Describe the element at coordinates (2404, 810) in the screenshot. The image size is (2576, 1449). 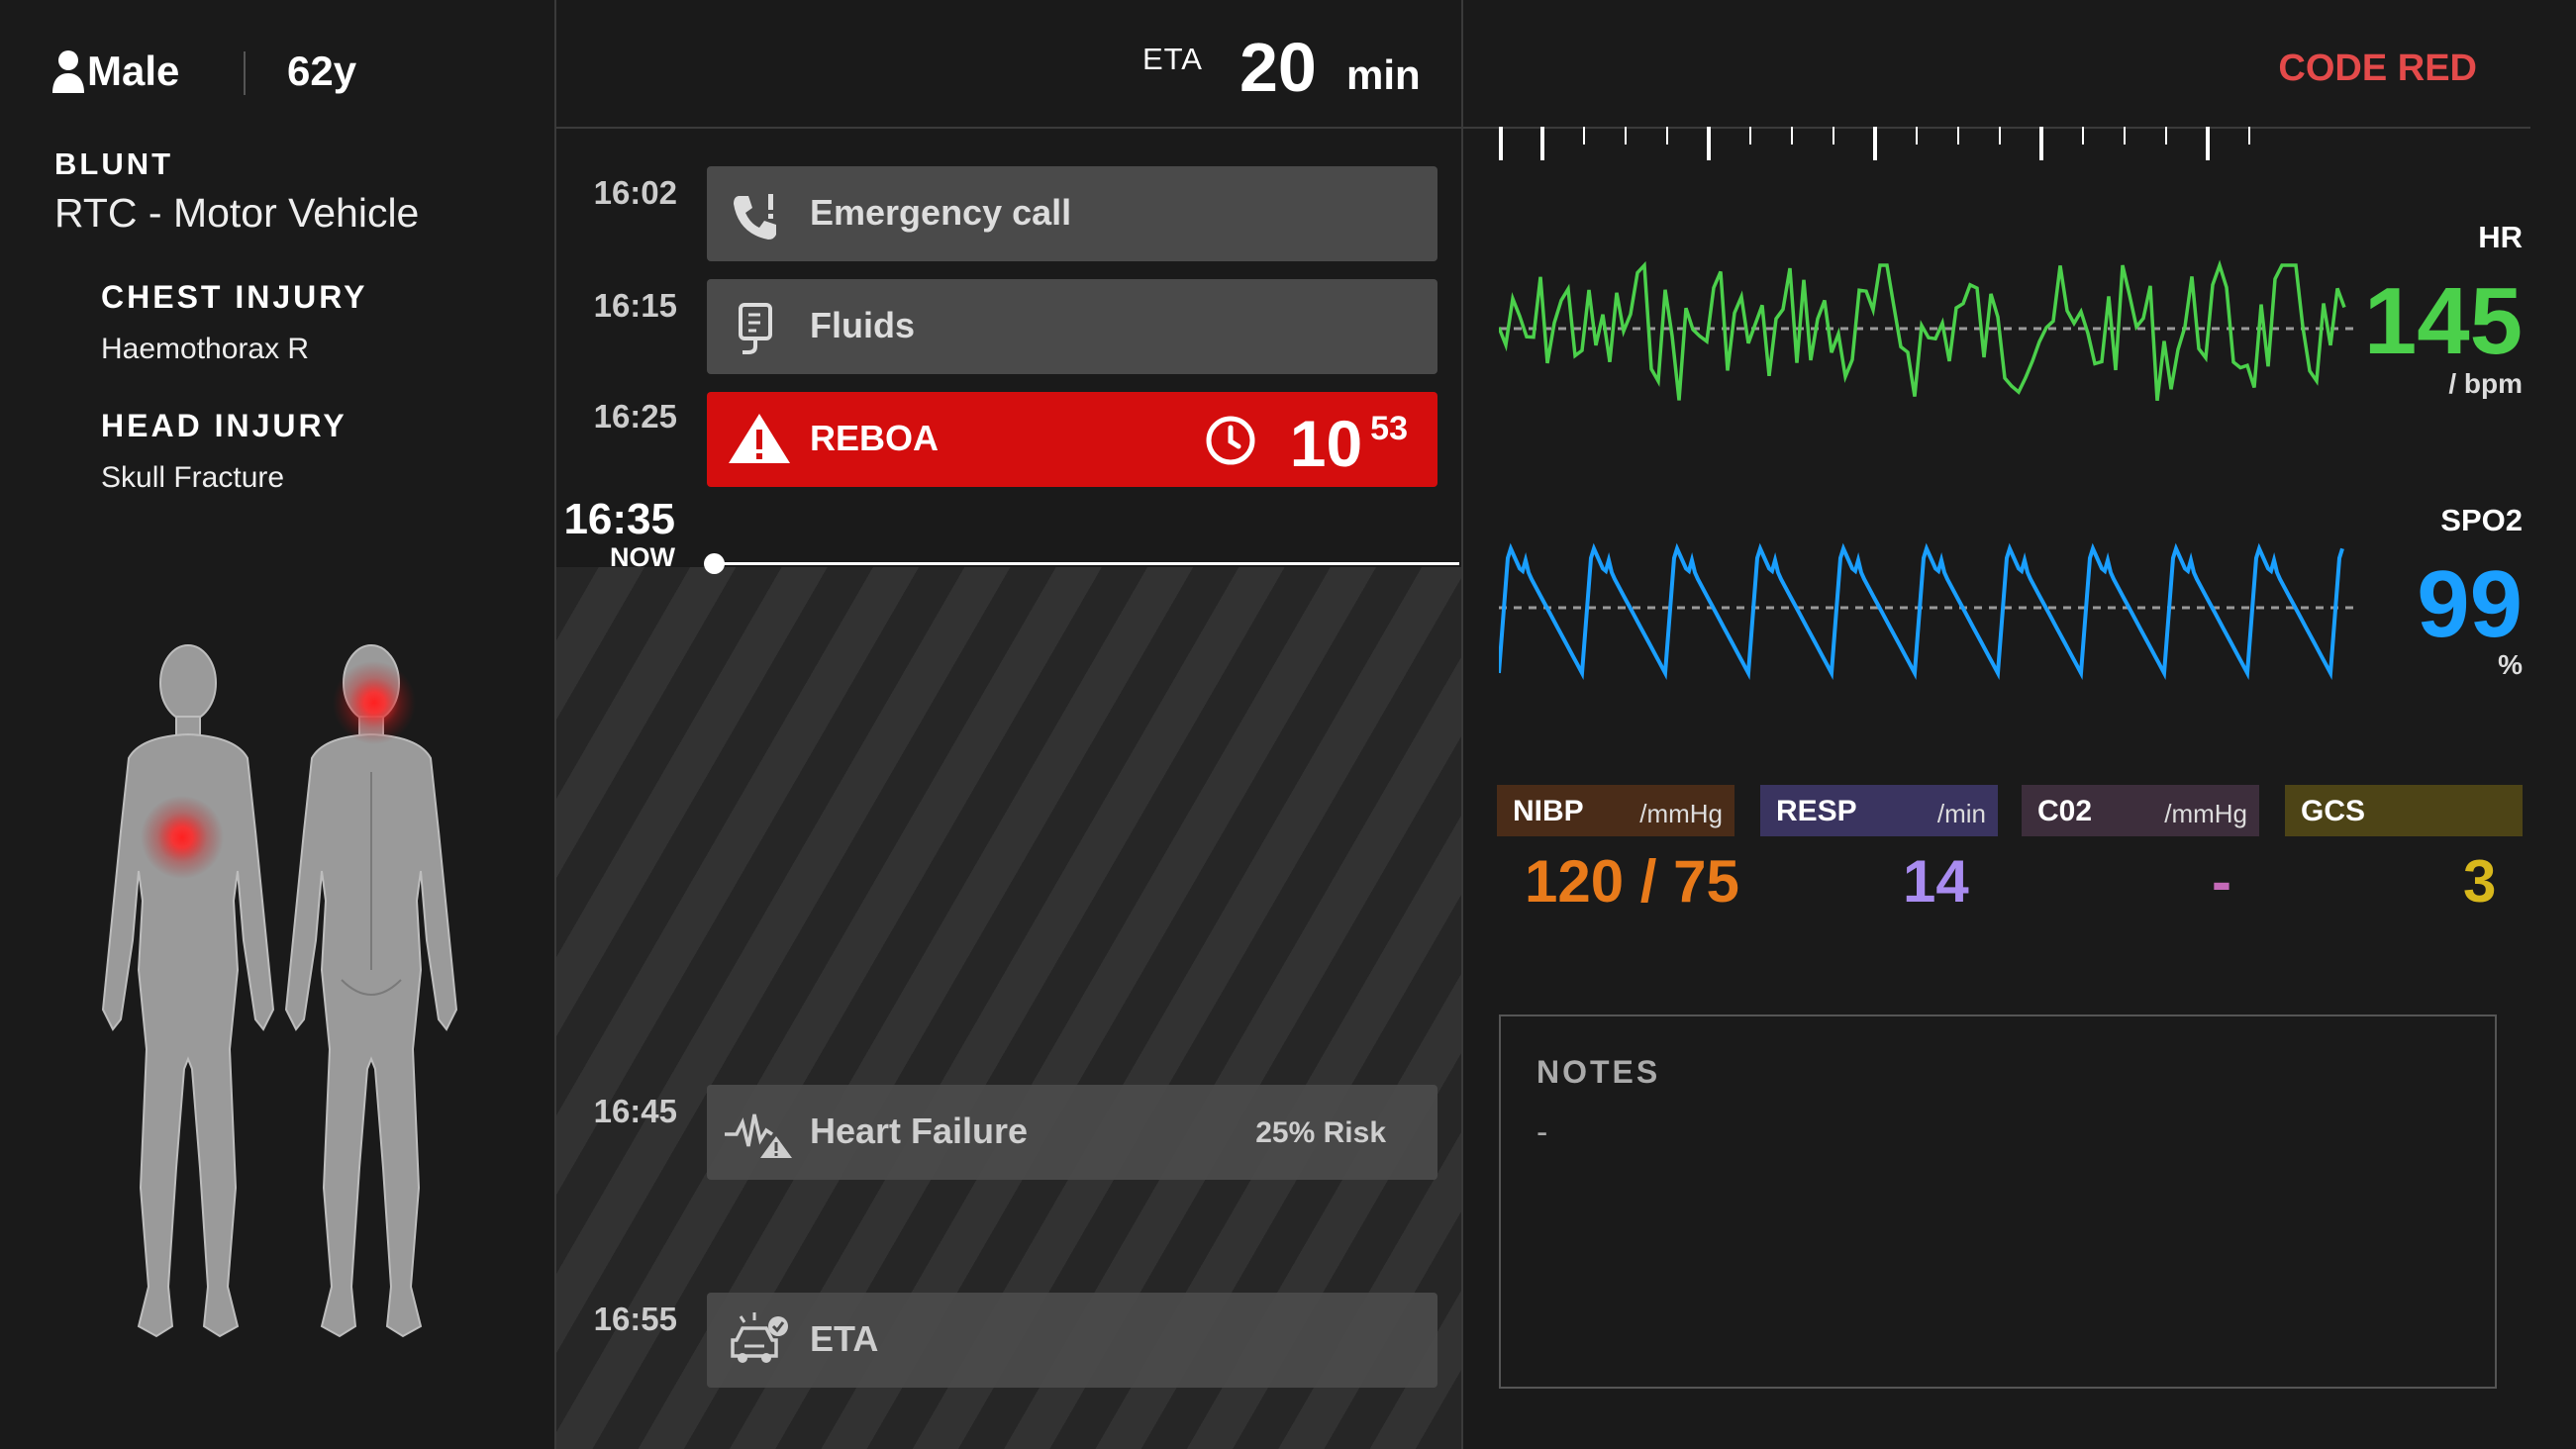
I see `gcs-tile: GCS` at that location.